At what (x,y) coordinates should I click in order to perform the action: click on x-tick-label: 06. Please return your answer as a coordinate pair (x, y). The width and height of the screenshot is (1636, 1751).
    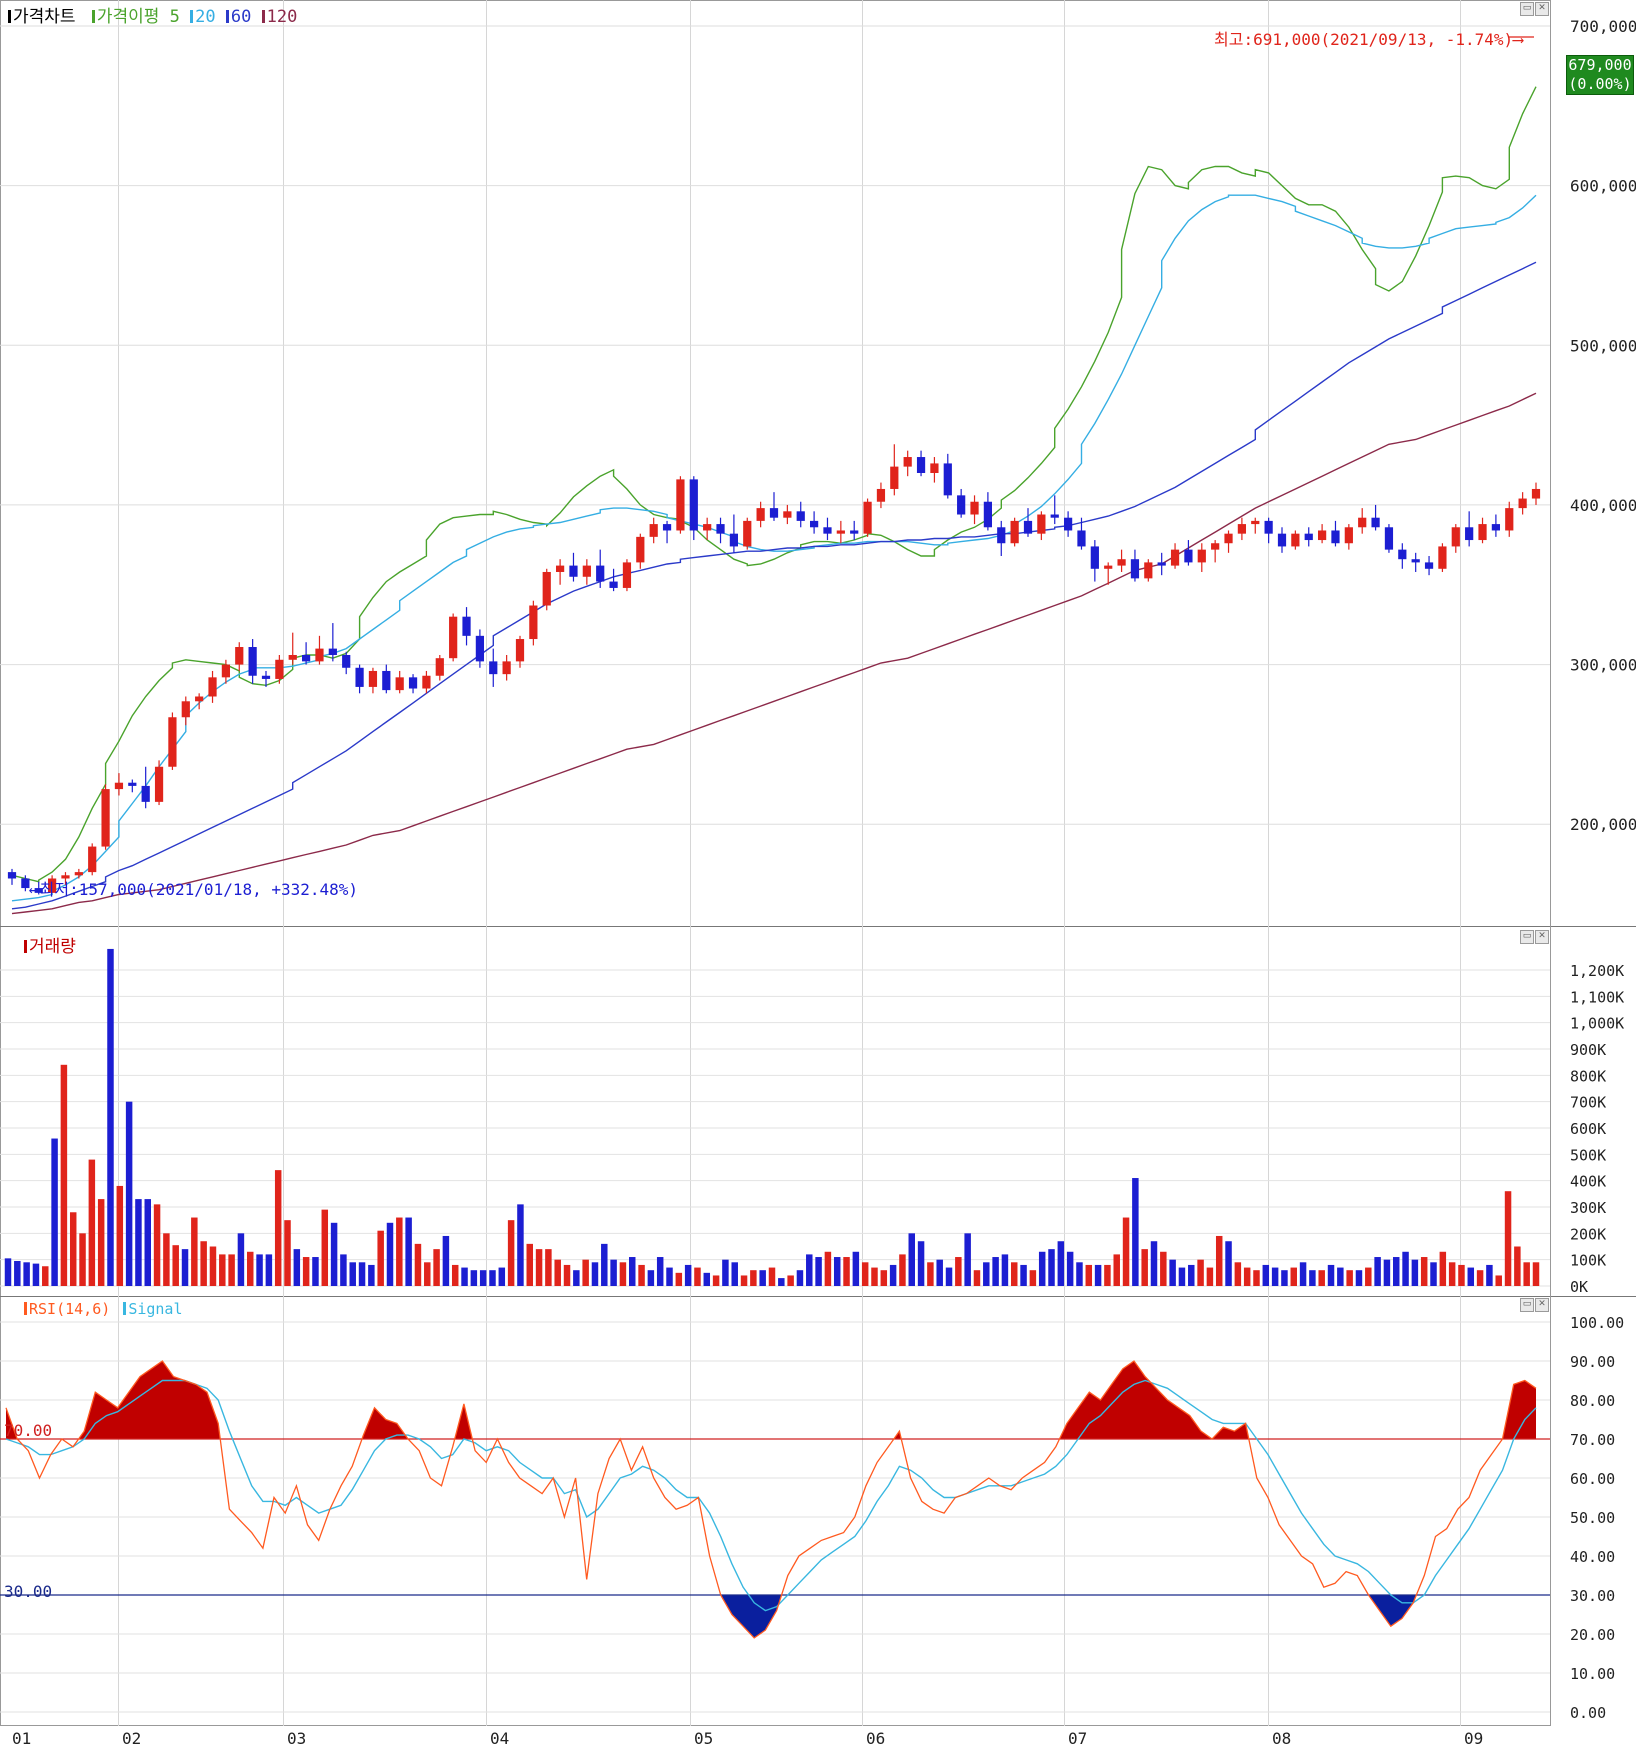
    Looking at the image, I should click on (875, 1738).